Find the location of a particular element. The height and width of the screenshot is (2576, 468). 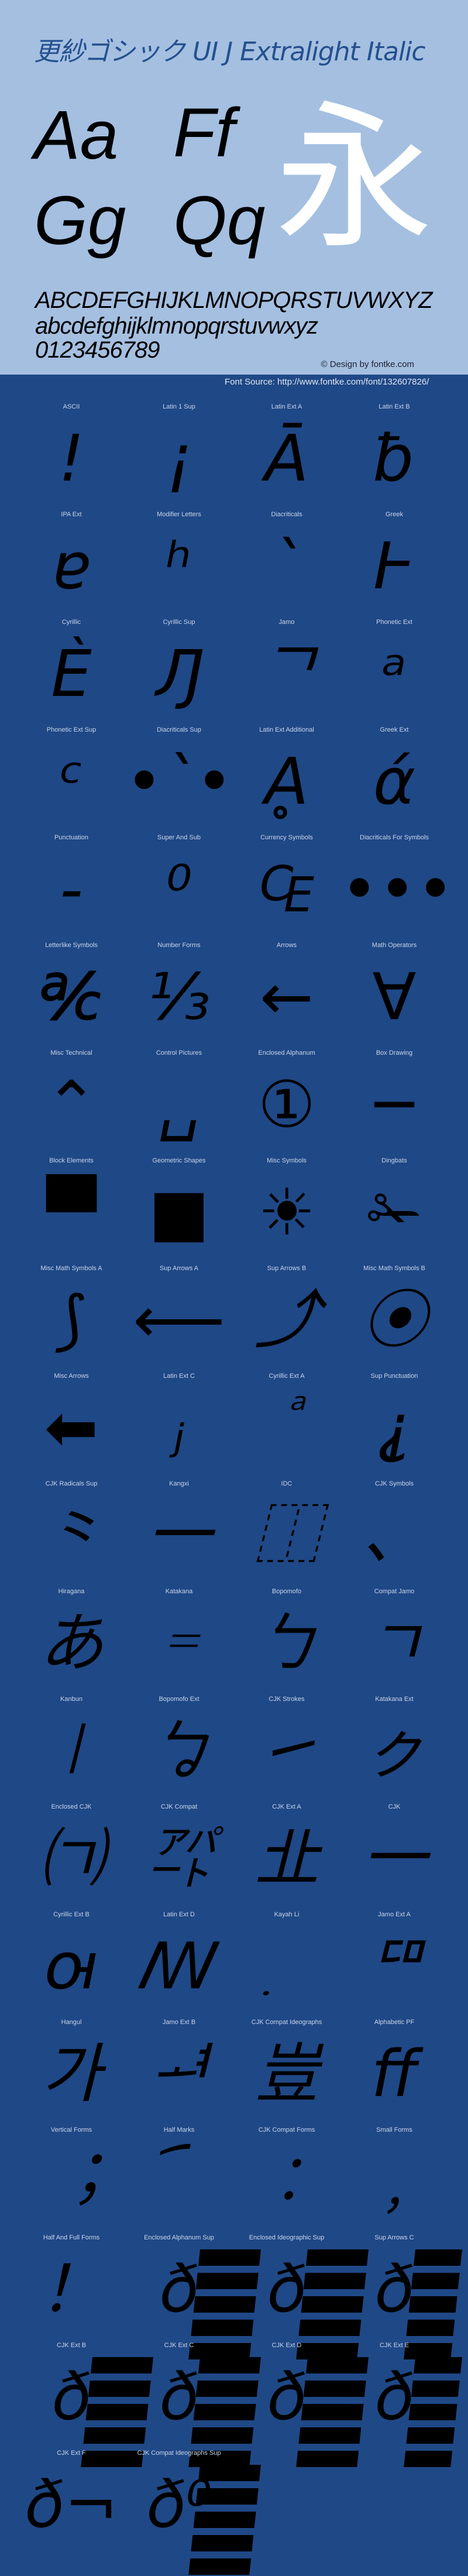

block-sample-glyph: ⦿ is located at coordinates (394, 1319).